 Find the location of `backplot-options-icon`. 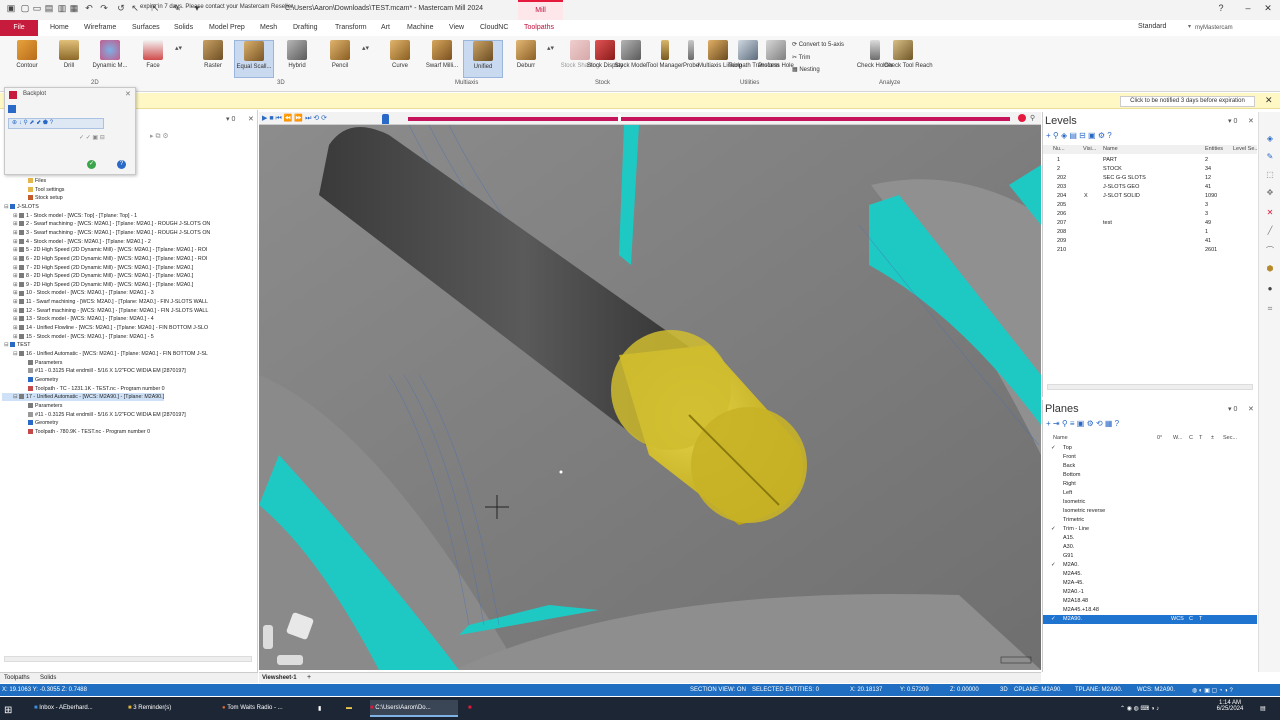

backplot-options-icon is located at coordinates (12, 109).